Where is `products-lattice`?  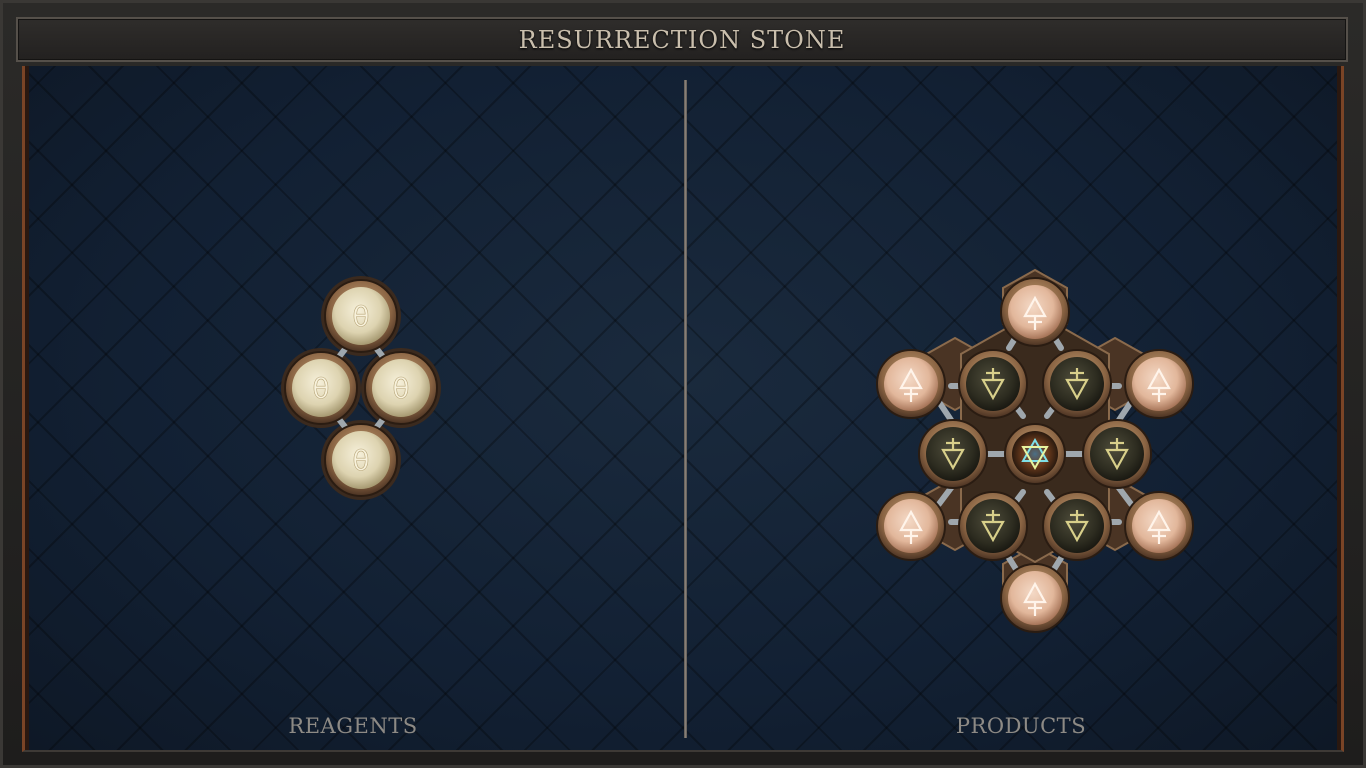 products-lattice is located at coordinates (1035, 450).